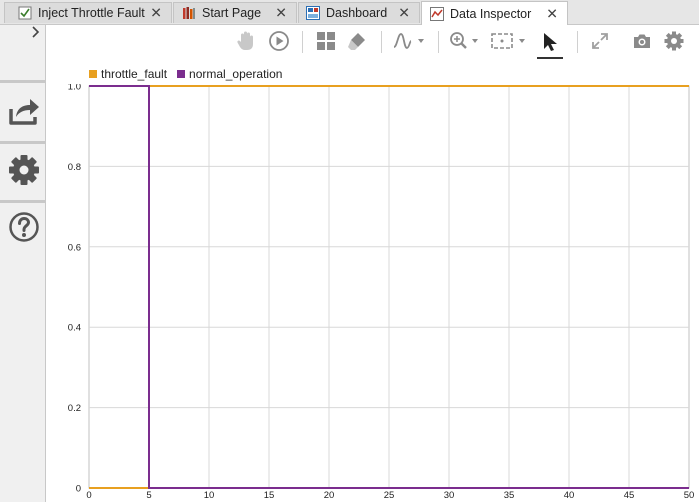 Image resolution: width=699 pixels, height=502 pixels. I want to click on expand-icon, so click(600, 42).